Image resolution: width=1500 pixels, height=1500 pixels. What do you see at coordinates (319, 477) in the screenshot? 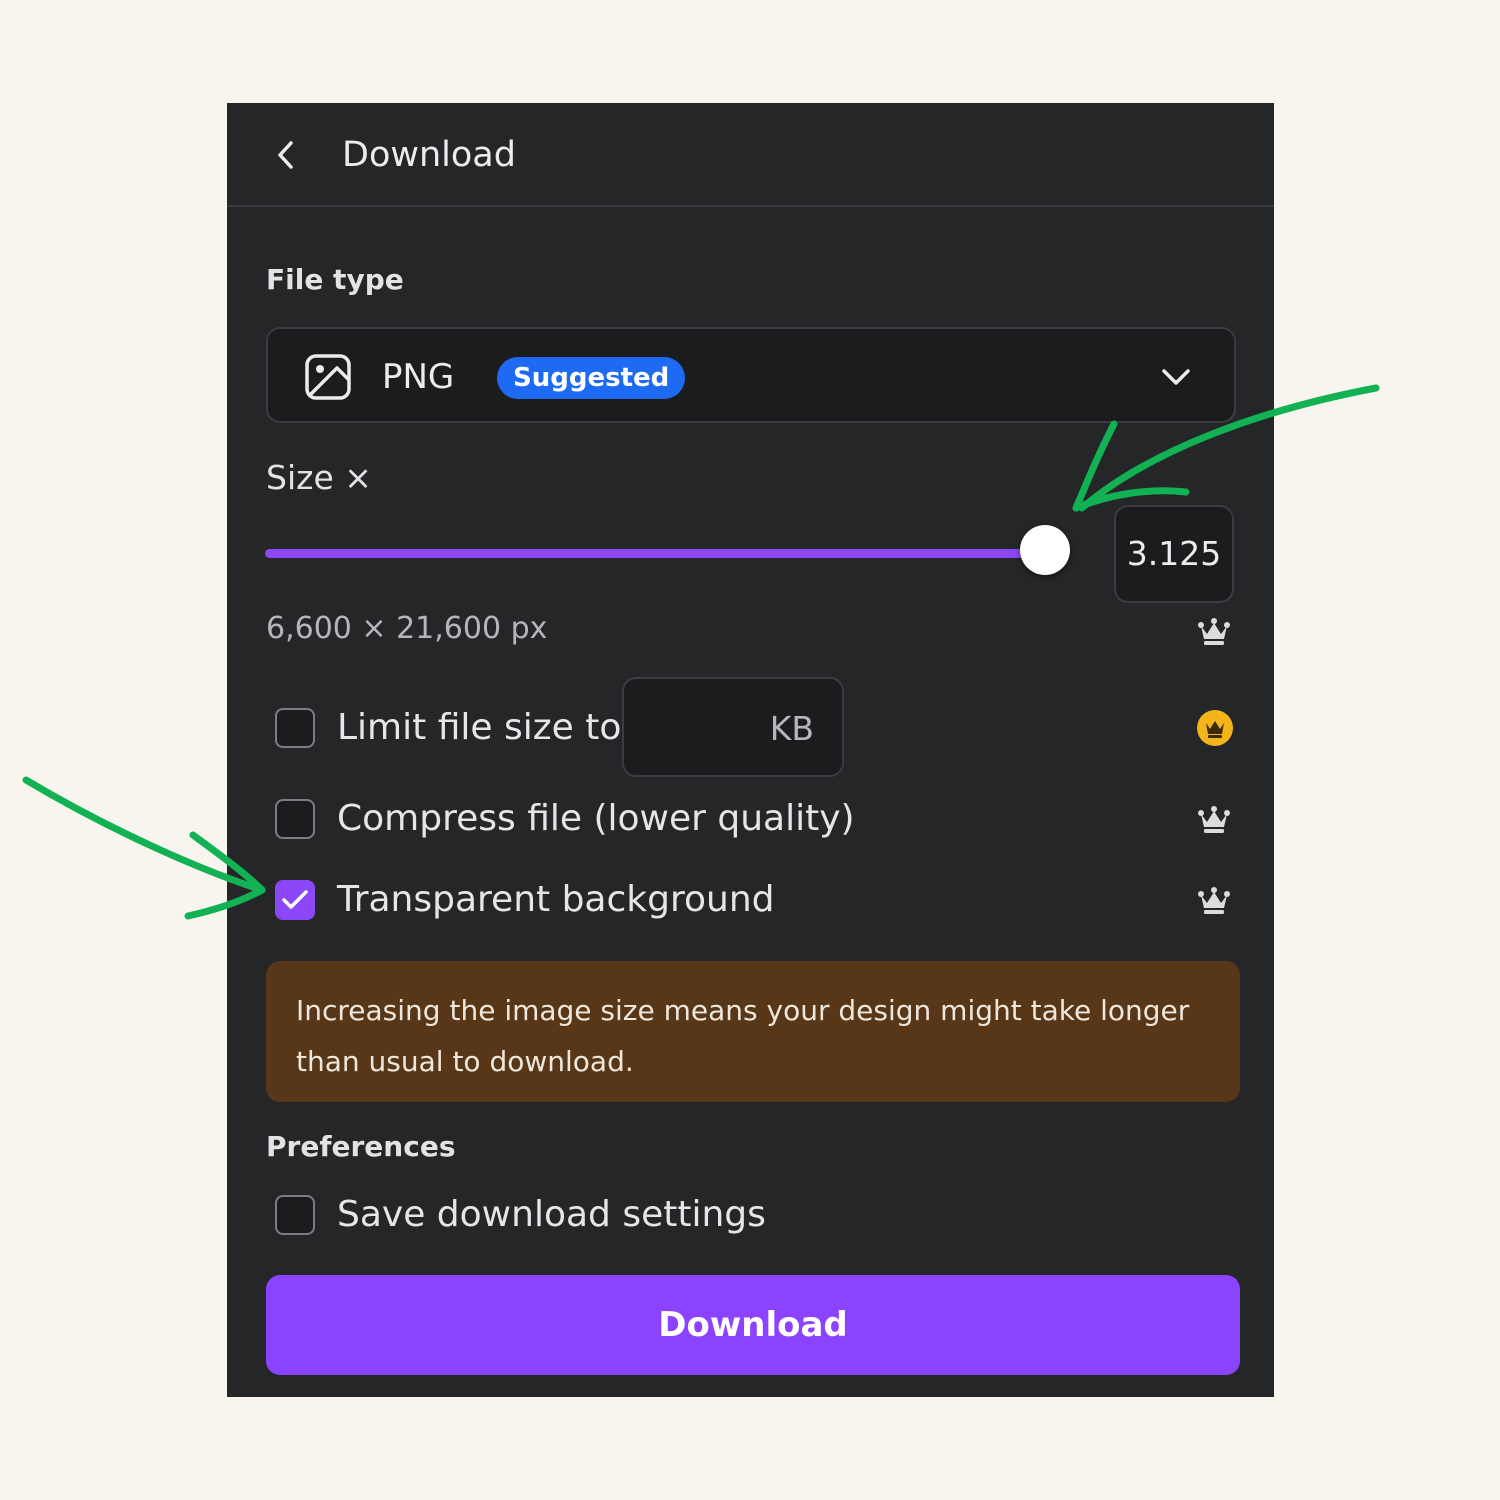
I see `size-label: Size ×` at bounding box center [319, 477].